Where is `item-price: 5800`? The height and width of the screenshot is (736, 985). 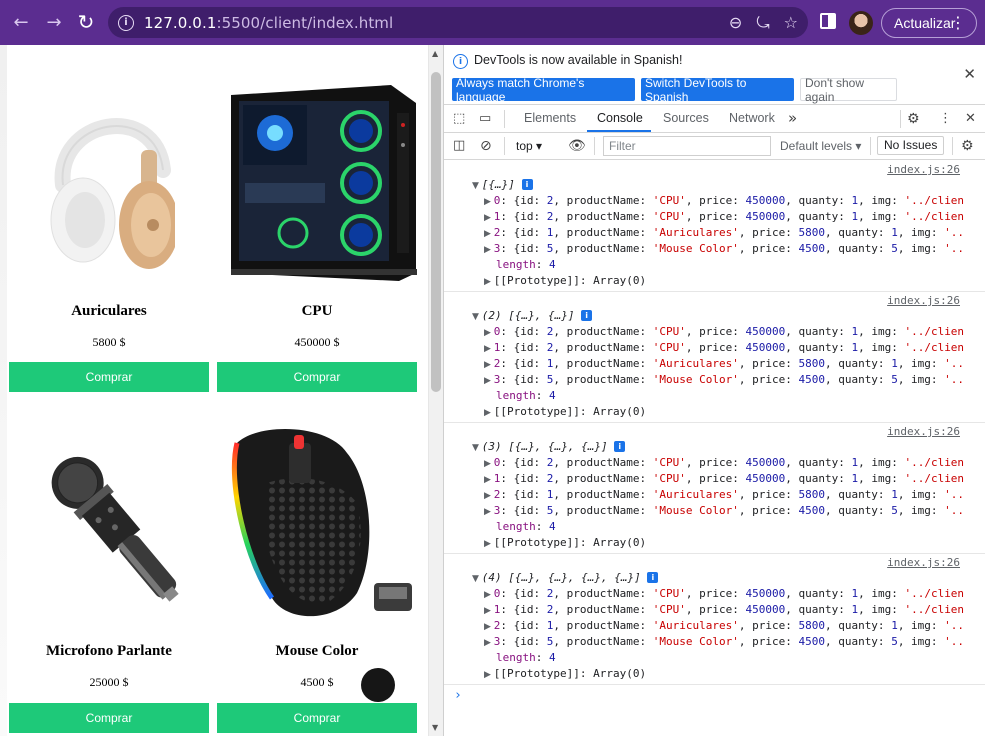 item-price: 5800 is located at coordinates (811, 625).